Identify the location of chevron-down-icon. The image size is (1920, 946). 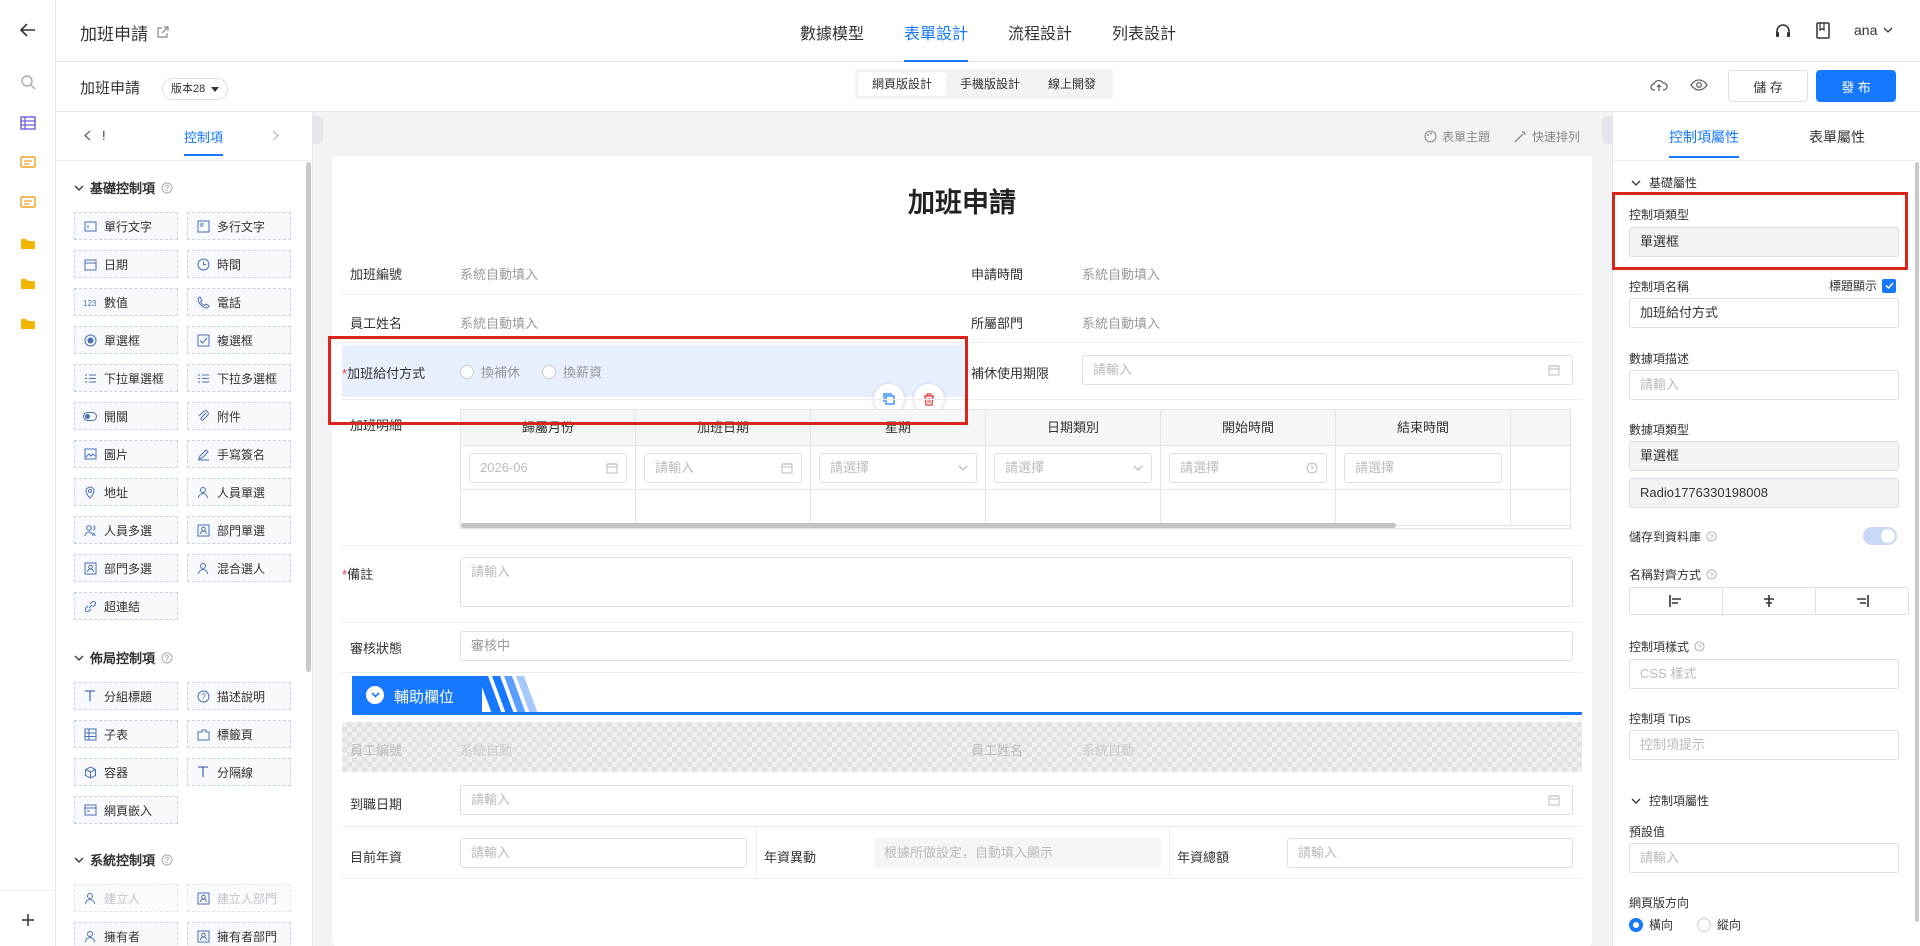
(375, 695).